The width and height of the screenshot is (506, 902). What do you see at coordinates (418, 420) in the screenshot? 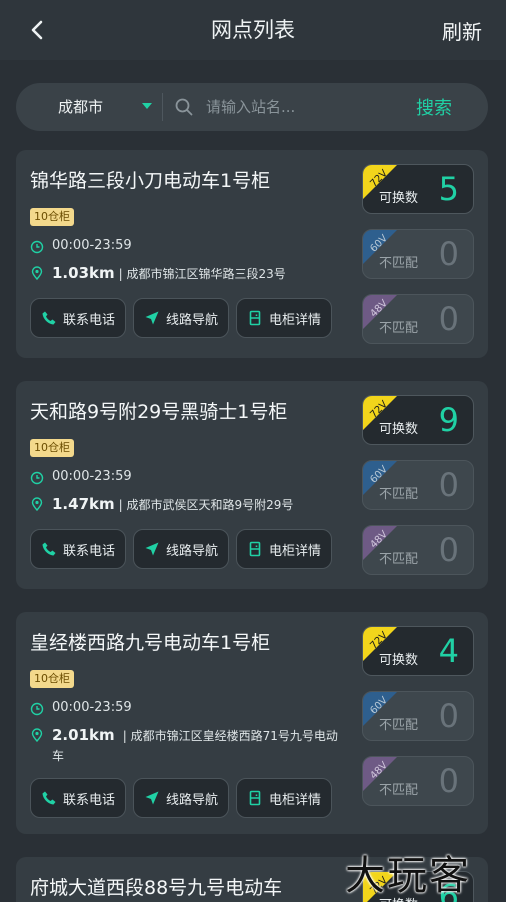
I see `battery-72v-slot: 72V 可换数 9` at bounding box center [418, 420].